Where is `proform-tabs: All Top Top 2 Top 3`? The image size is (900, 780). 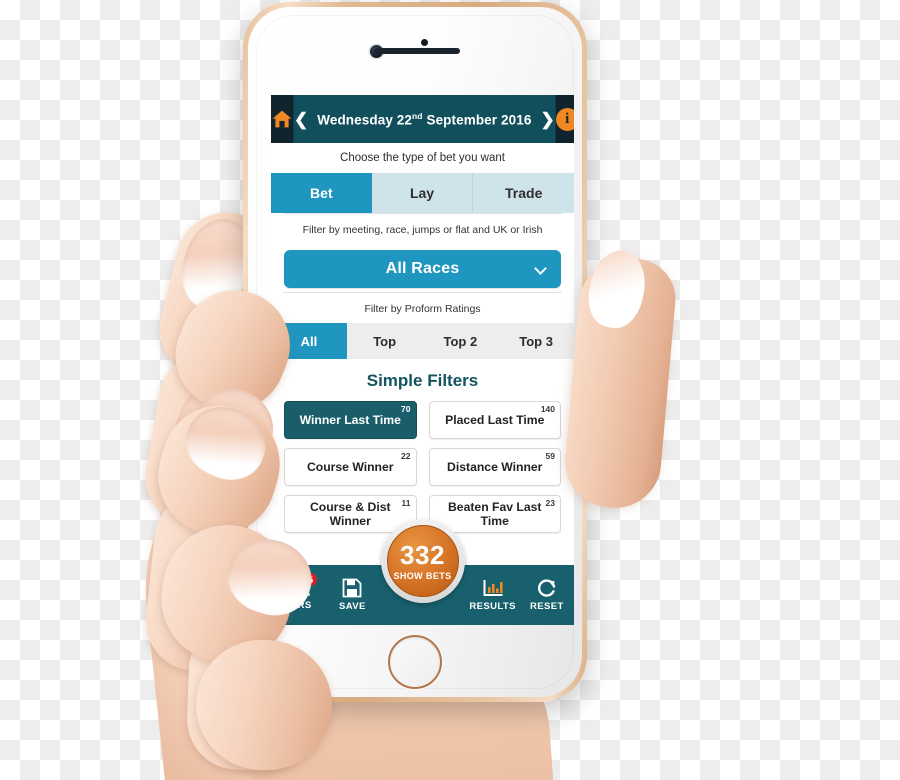
proform-tabs: All Top Top 2 Top 3 is located at coordinates (422, 341).